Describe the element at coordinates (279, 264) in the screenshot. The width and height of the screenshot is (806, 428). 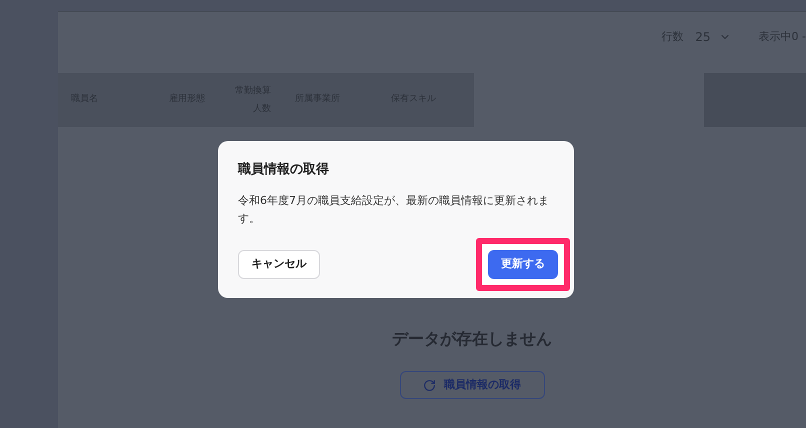
I see `cancel-button: キャンセル` at that location.